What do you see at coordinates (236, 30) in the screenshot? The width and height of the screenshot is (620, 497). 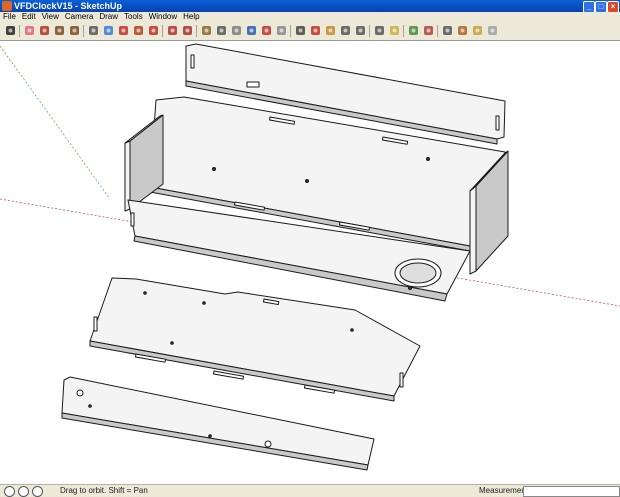 I see `protractor-icon` at bounding box center [236, 30].